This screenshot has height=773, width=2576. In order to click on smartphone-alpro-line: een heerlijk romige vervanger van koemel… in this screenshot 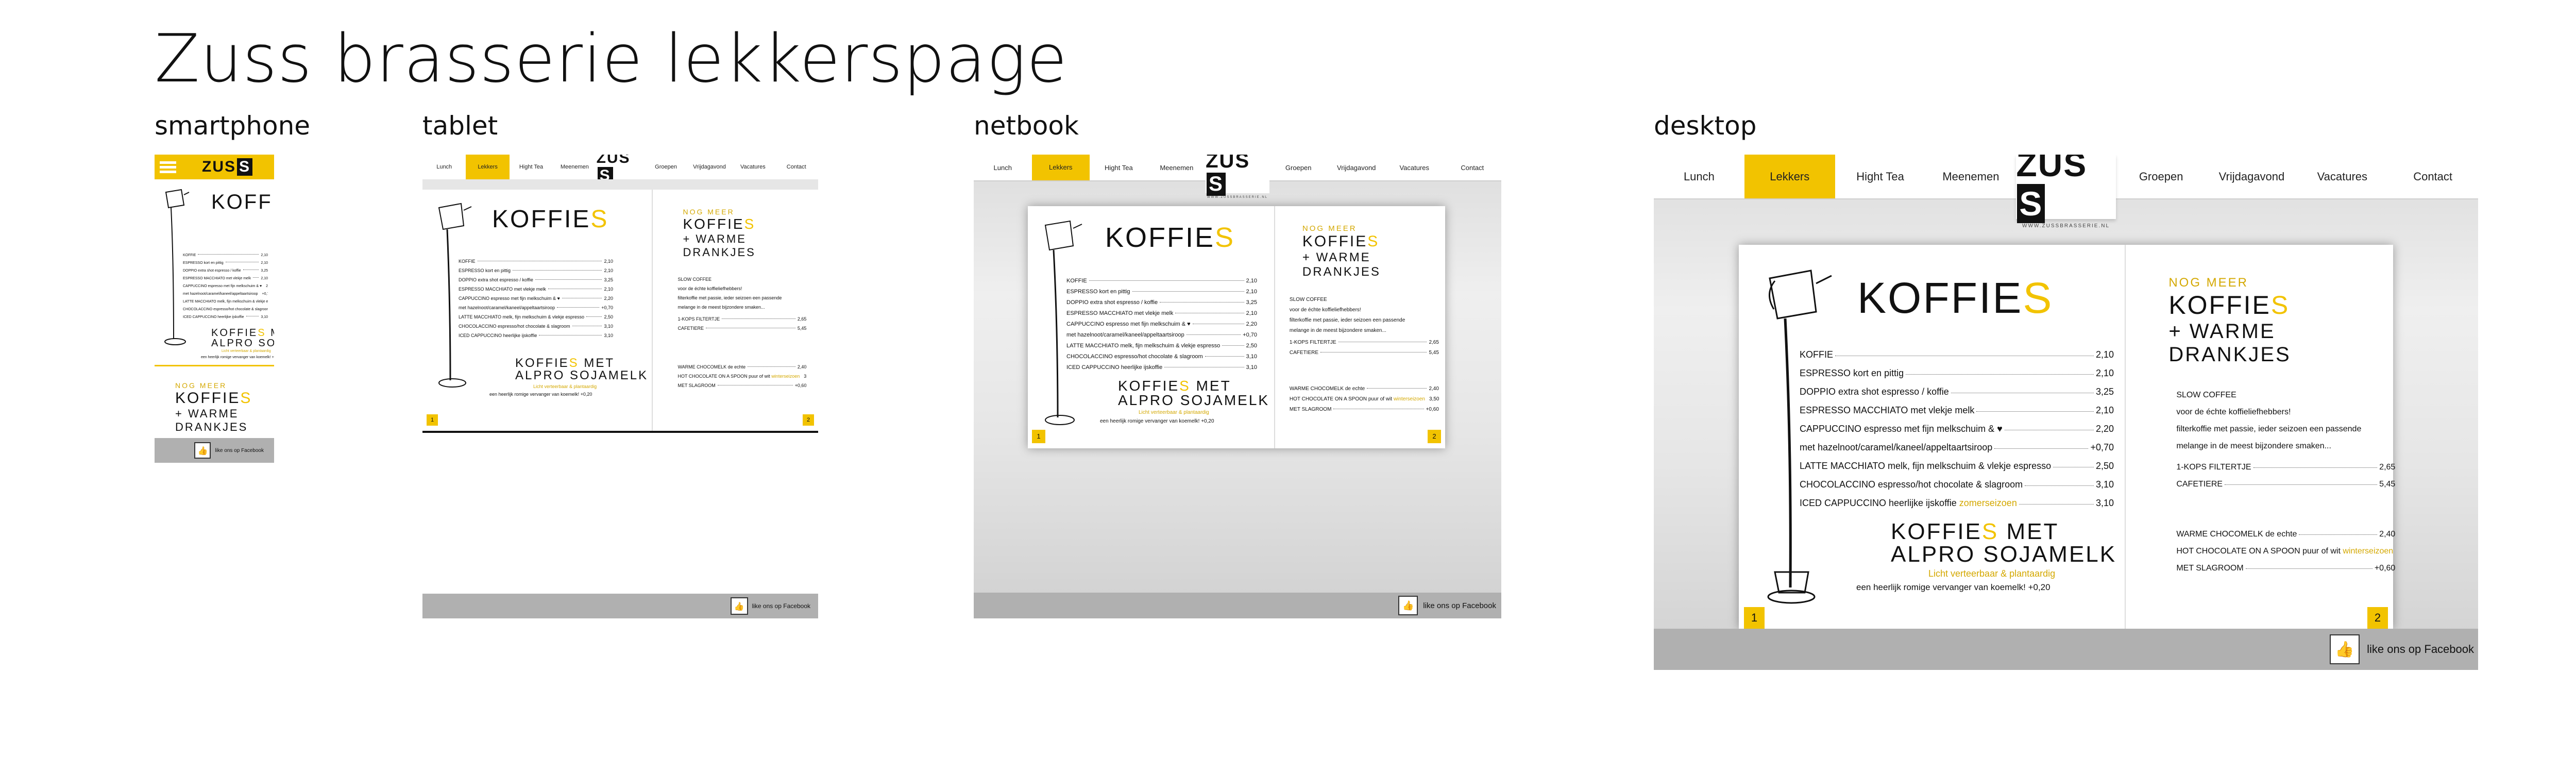, I will do `click(237, 357)`.